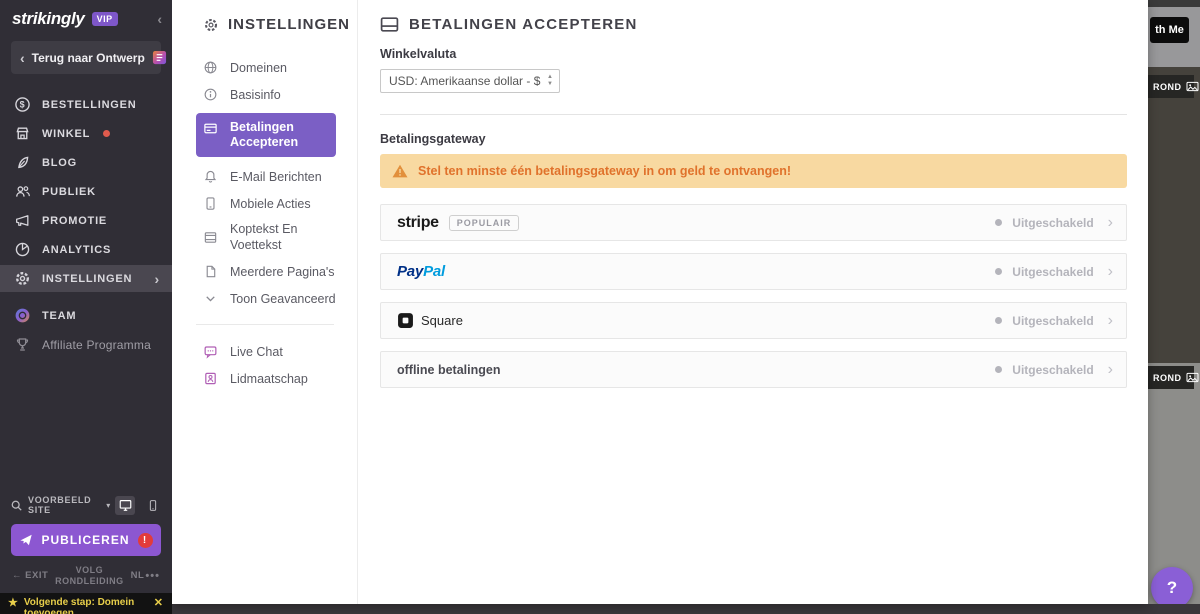  Describe the element at coordinates (86, 315) in the screenshot. I see `sidebar-item-team: TEAM` at that location.